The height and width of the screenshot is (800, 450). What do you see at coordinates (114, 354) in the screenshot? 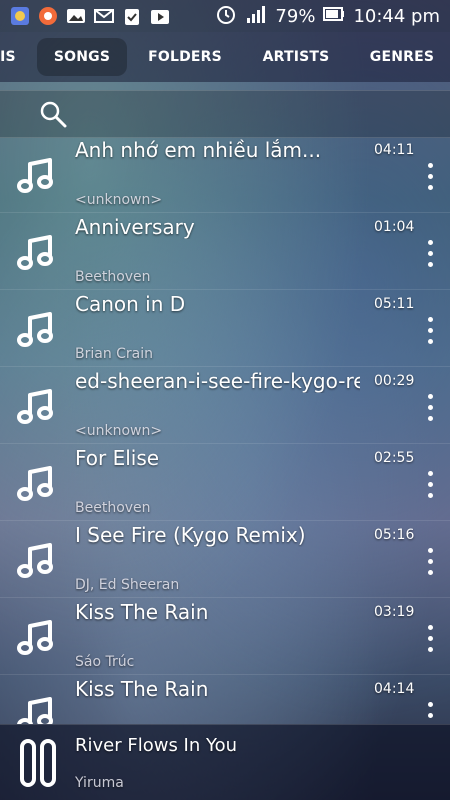
I see `song-artist: Brian Crain` at bounding box center [114, 354].